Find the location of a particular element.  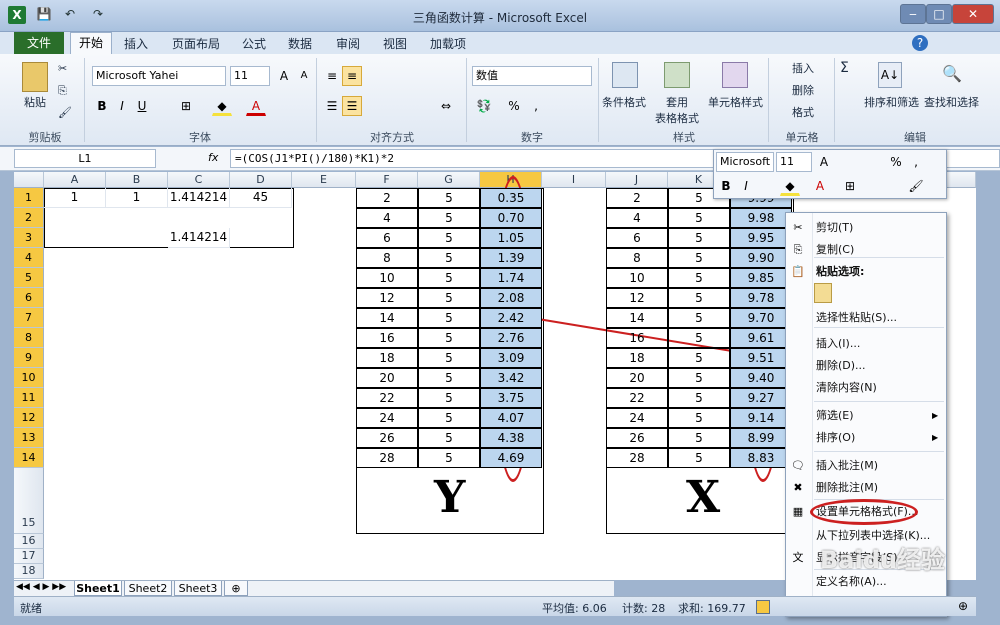

cell-f6: 12 is located at coordinates (387, 298).